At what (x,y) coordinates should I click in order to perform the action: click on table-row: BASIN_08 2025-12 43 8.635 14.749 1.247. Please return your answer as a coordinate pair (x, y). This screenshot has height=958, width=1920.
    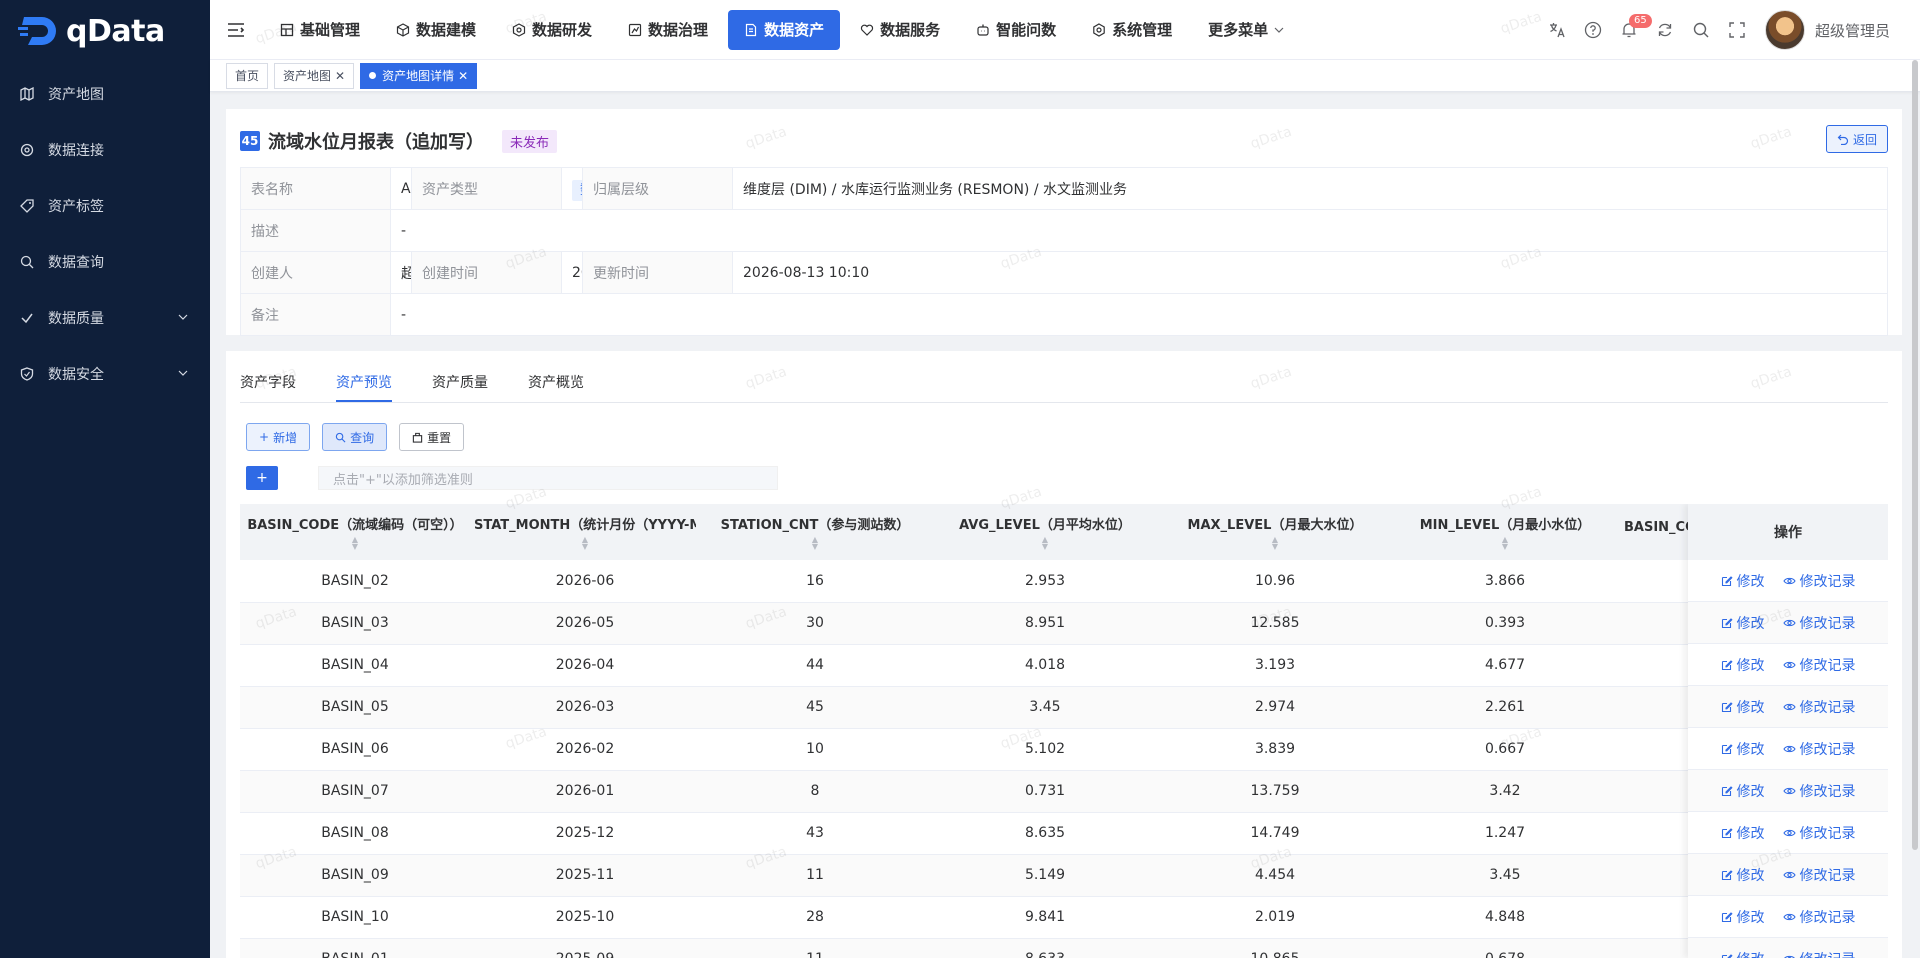
    Looking at the image, I should click on (976, 833).